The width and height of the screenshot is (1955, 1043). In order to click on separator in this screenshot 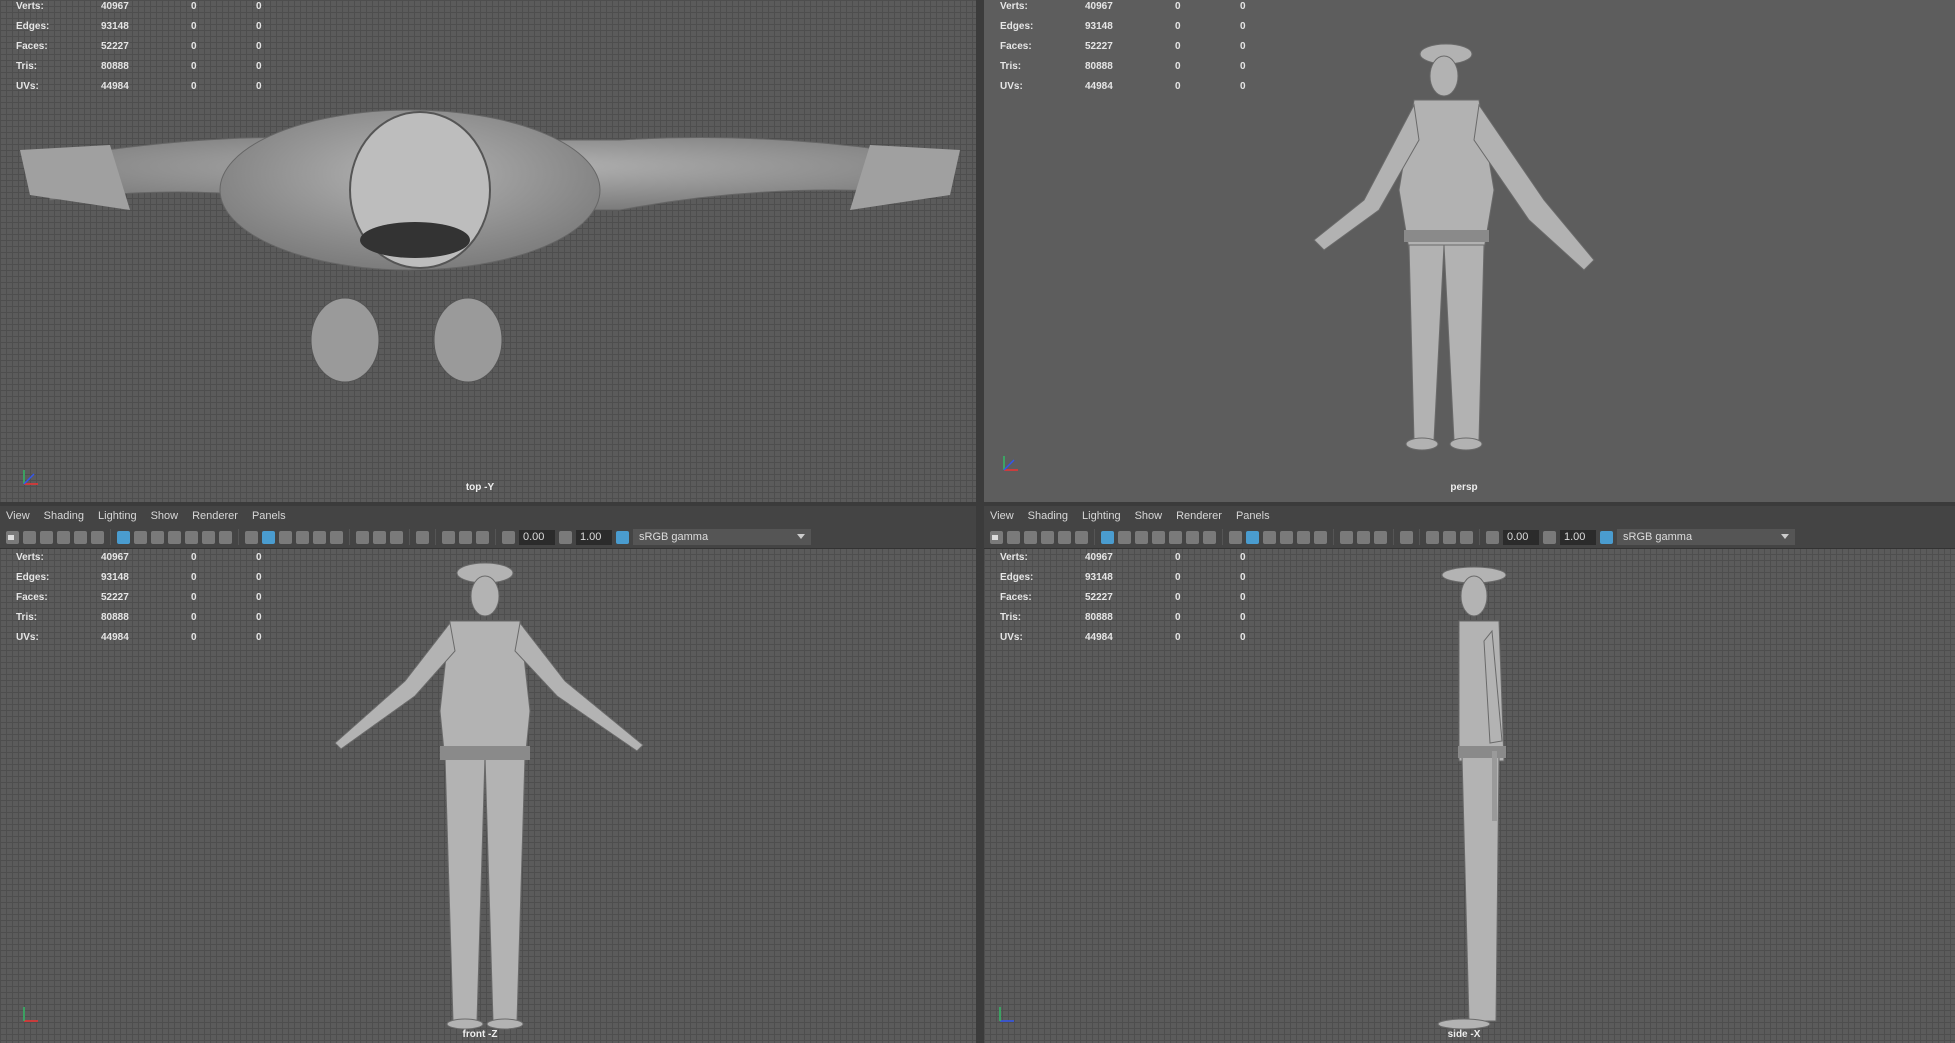, I will do `click(1393, 537)`.